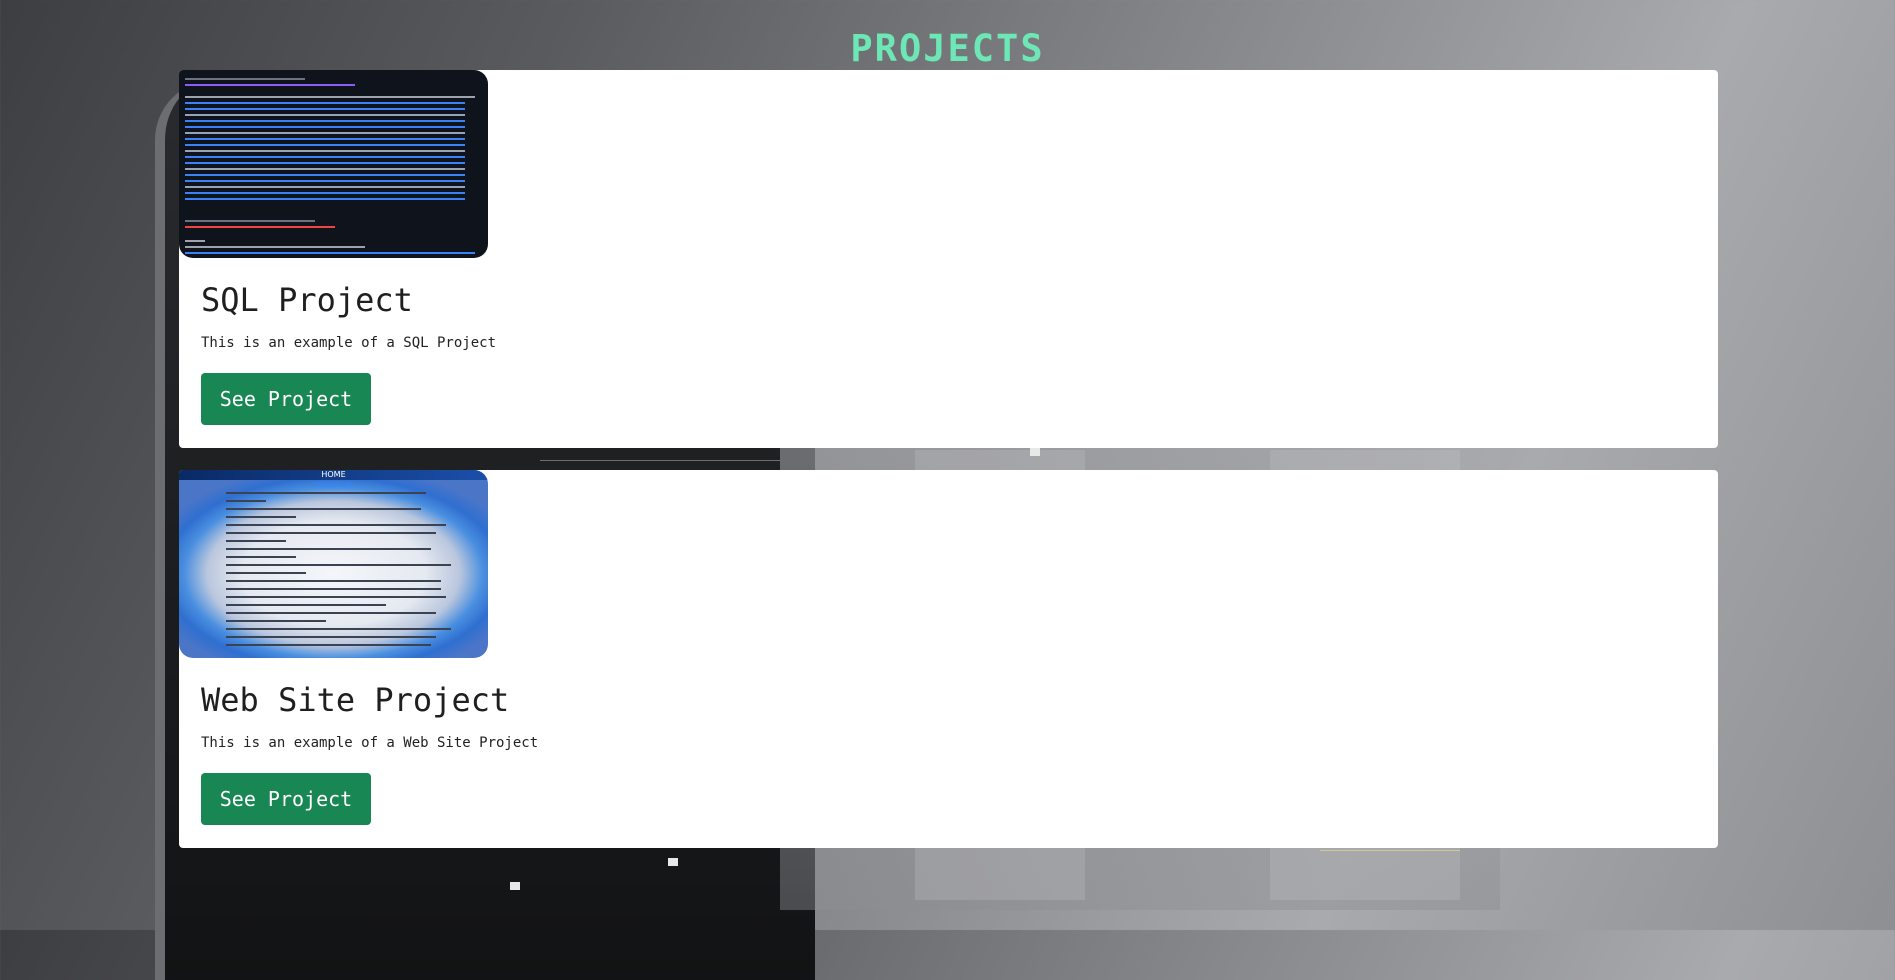 This screenshot has width=1895, height=980. What do you see at coordinates (333, 474) in the screenshot?
I see `thumbnail-home-label: HOME` at bounding box center [333, 474].